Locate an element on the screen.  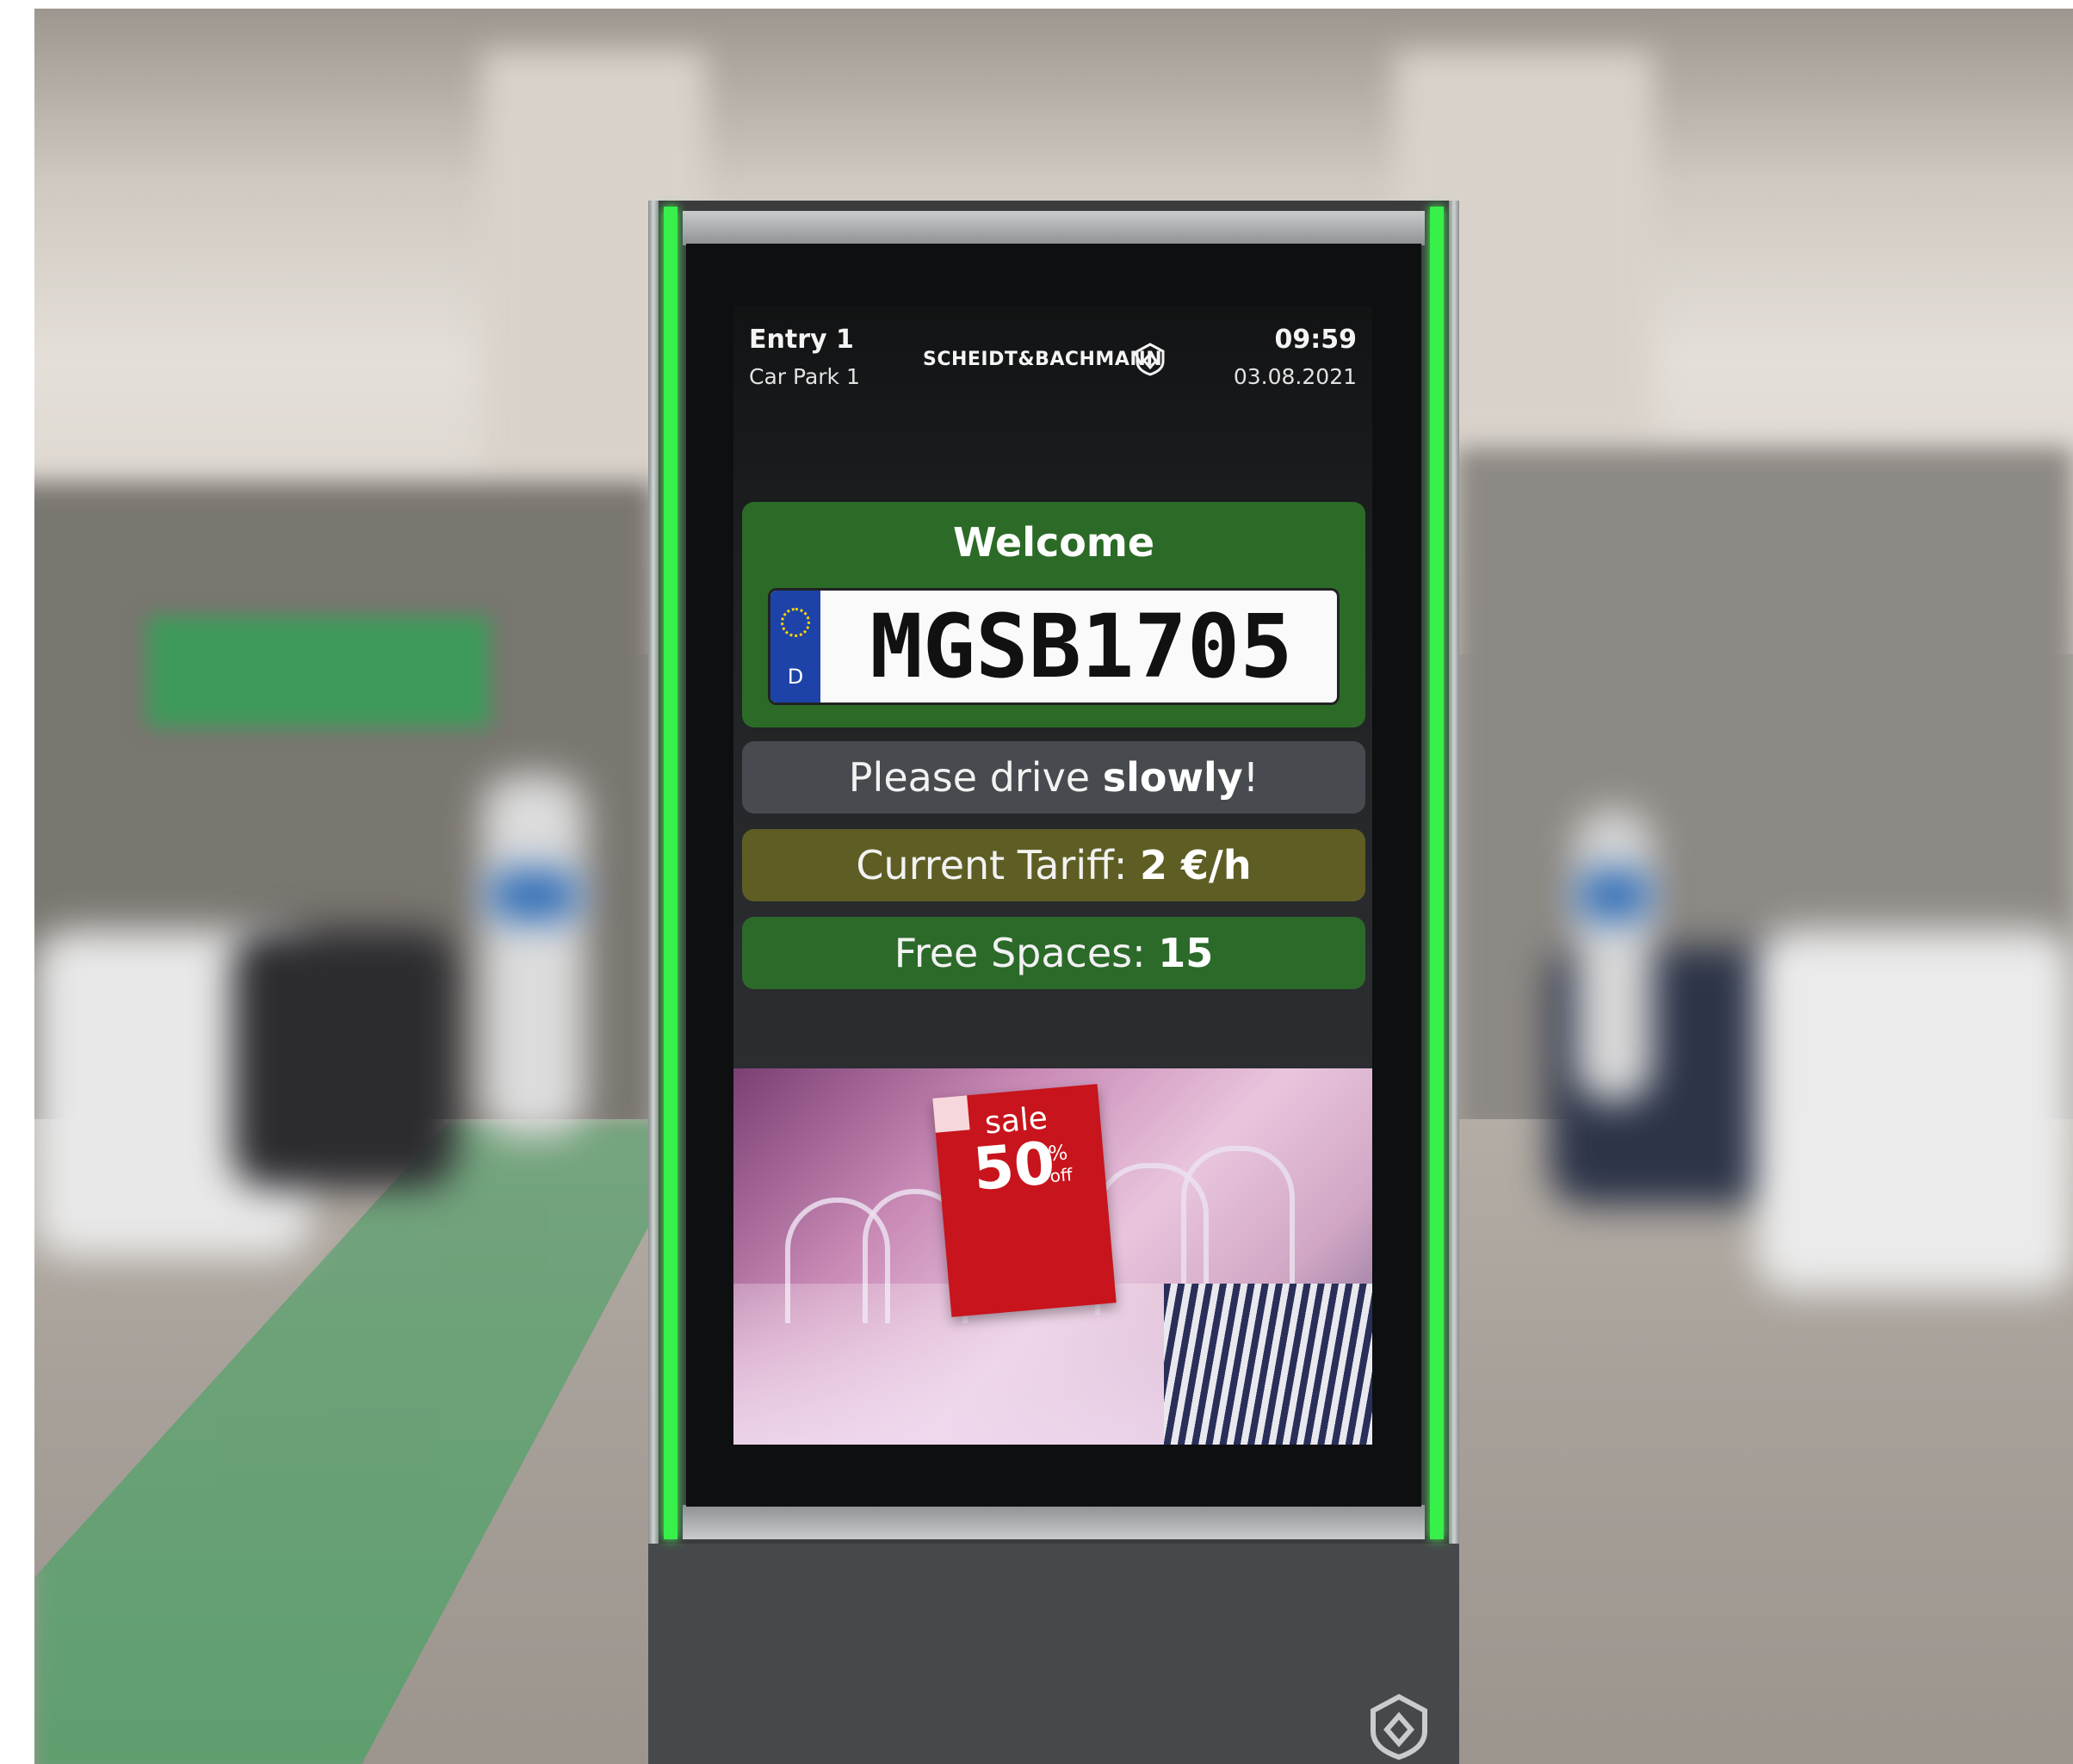
plate-country-code: D is located at coordinates (795, 677).